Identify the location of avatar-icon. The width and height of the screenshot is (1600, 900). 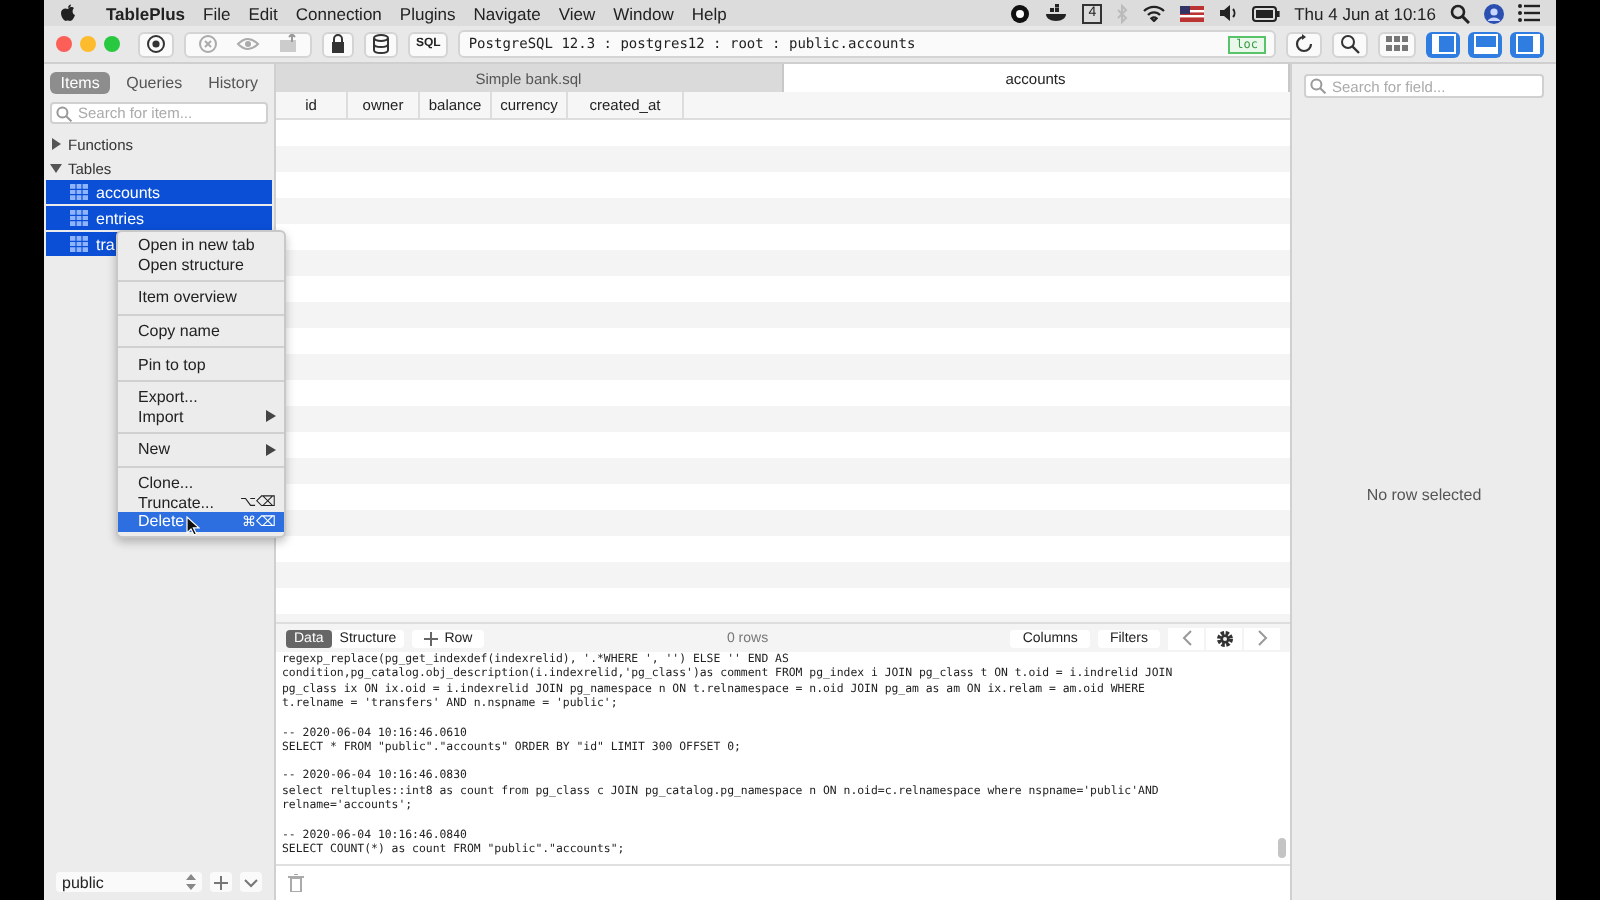
(1494, 13).